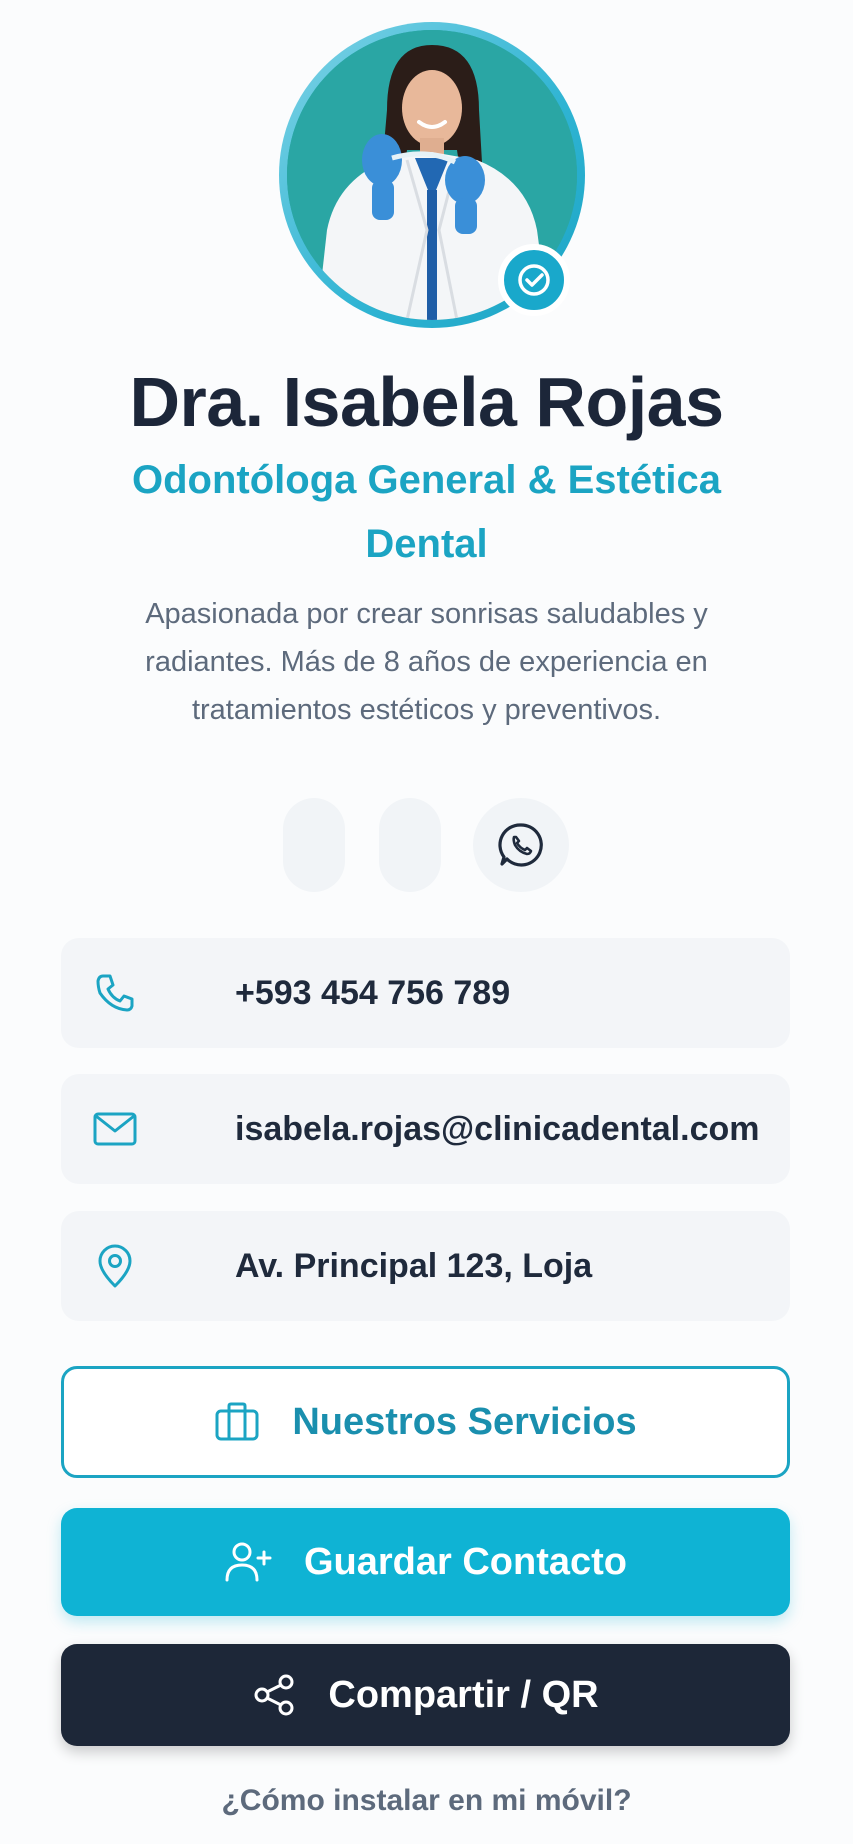  I want to click on services-button-label: Nuestros Servicios, so click(464, 1421).